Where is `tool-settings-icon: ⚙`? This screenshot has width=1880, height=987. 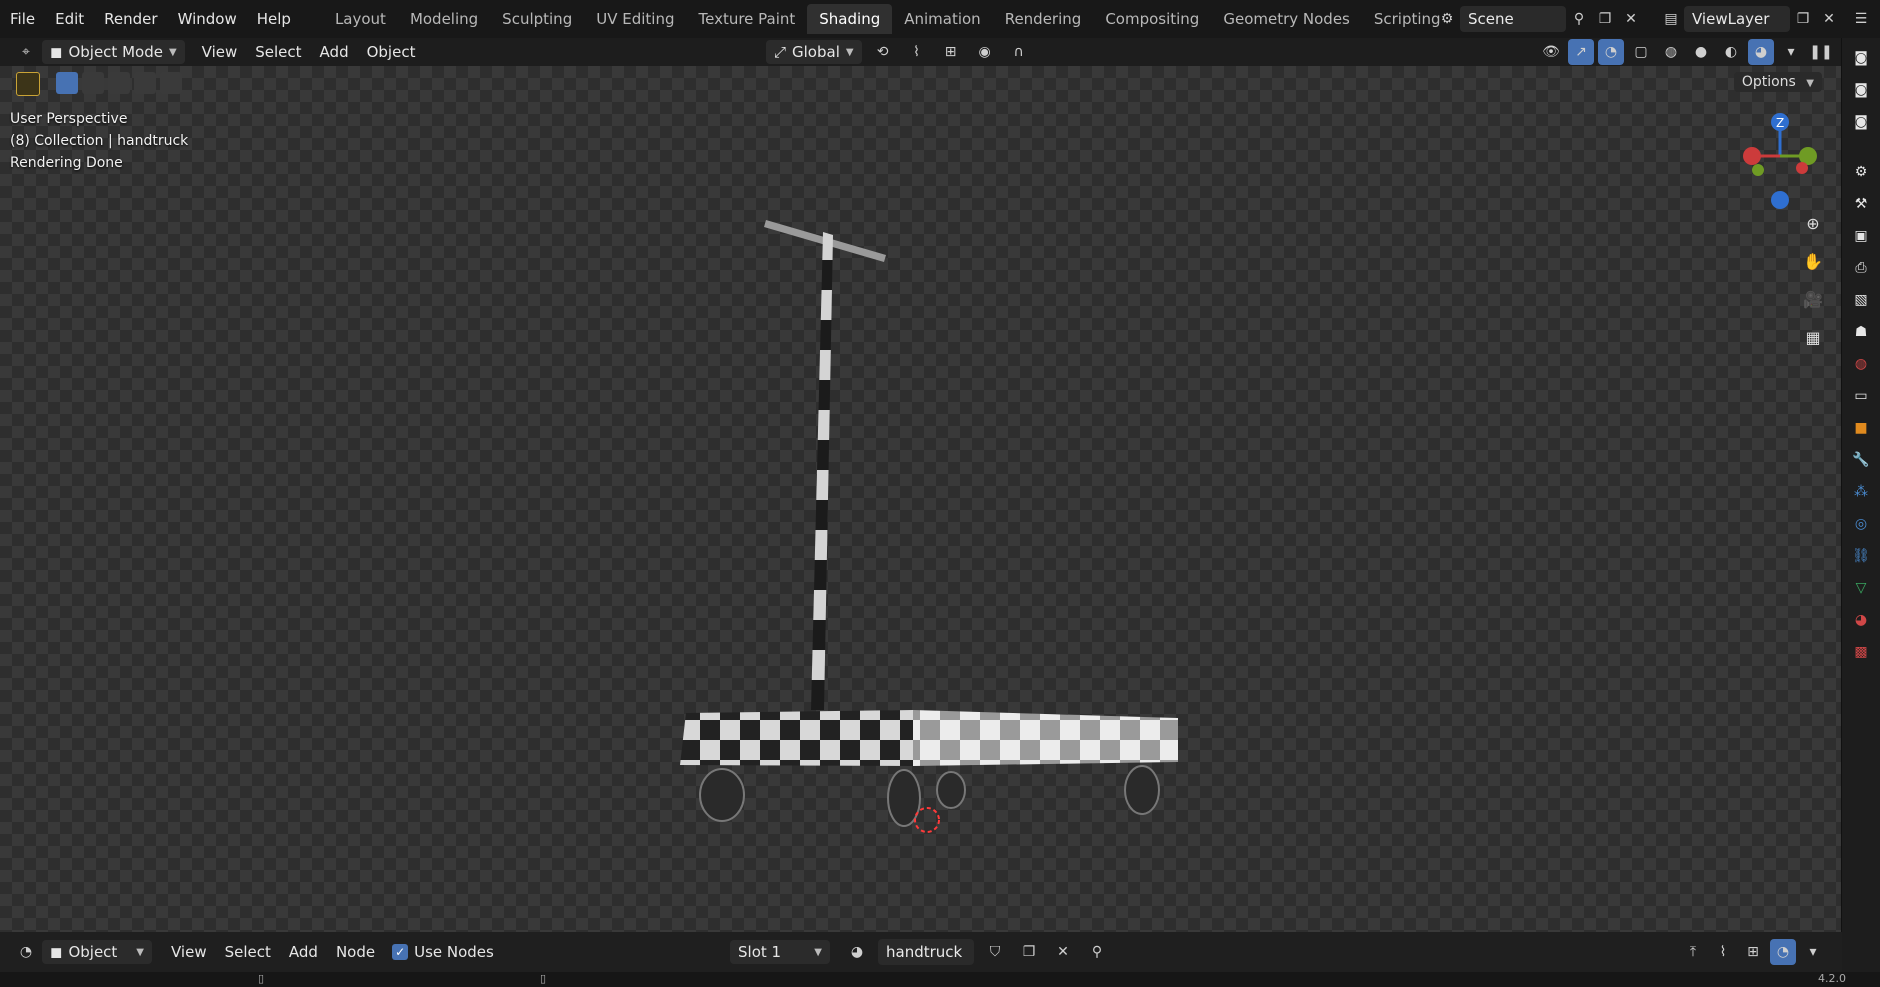 tool-settings-icon: ⚙ is located at coordinates (1861, 172).